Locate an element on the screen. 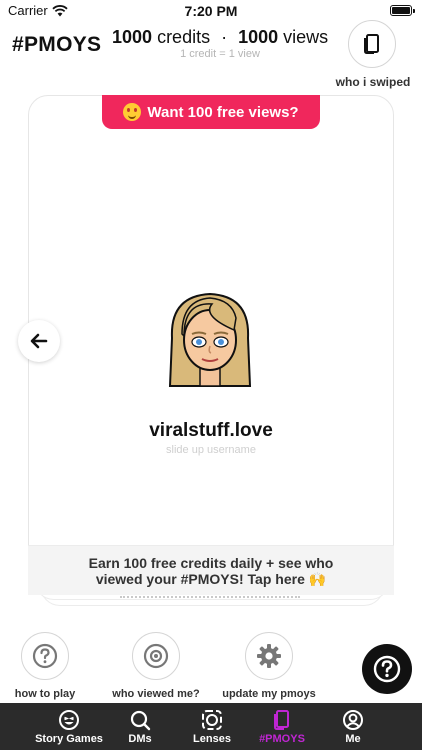 Image resolution: width=422 pixels, height=750 pixels. credits-count: 1000 is located at coordinates (132, 37).